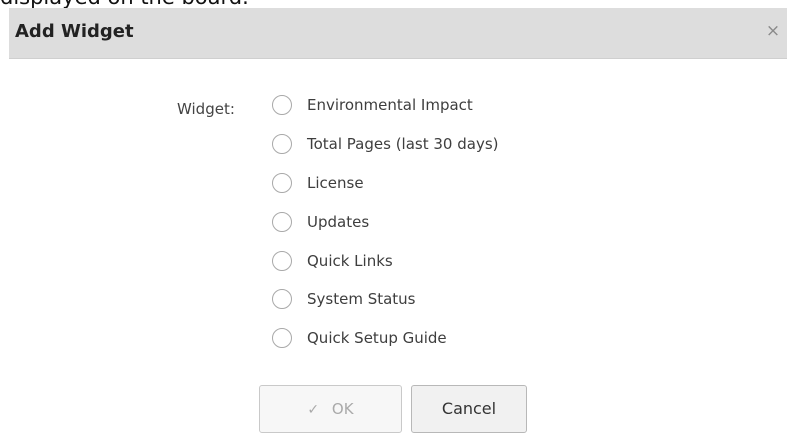  I want to click on widget-option-quick-links: Quick Links, so click(482, 263).